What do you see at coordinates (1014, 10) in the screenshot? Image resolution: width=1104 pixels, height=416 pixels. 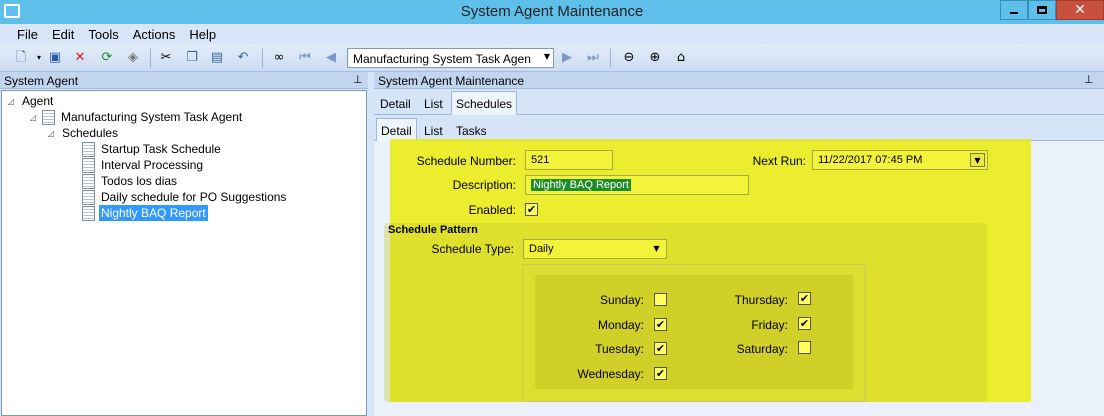 I see `minimize-button` at bounding box center [1014, 10].